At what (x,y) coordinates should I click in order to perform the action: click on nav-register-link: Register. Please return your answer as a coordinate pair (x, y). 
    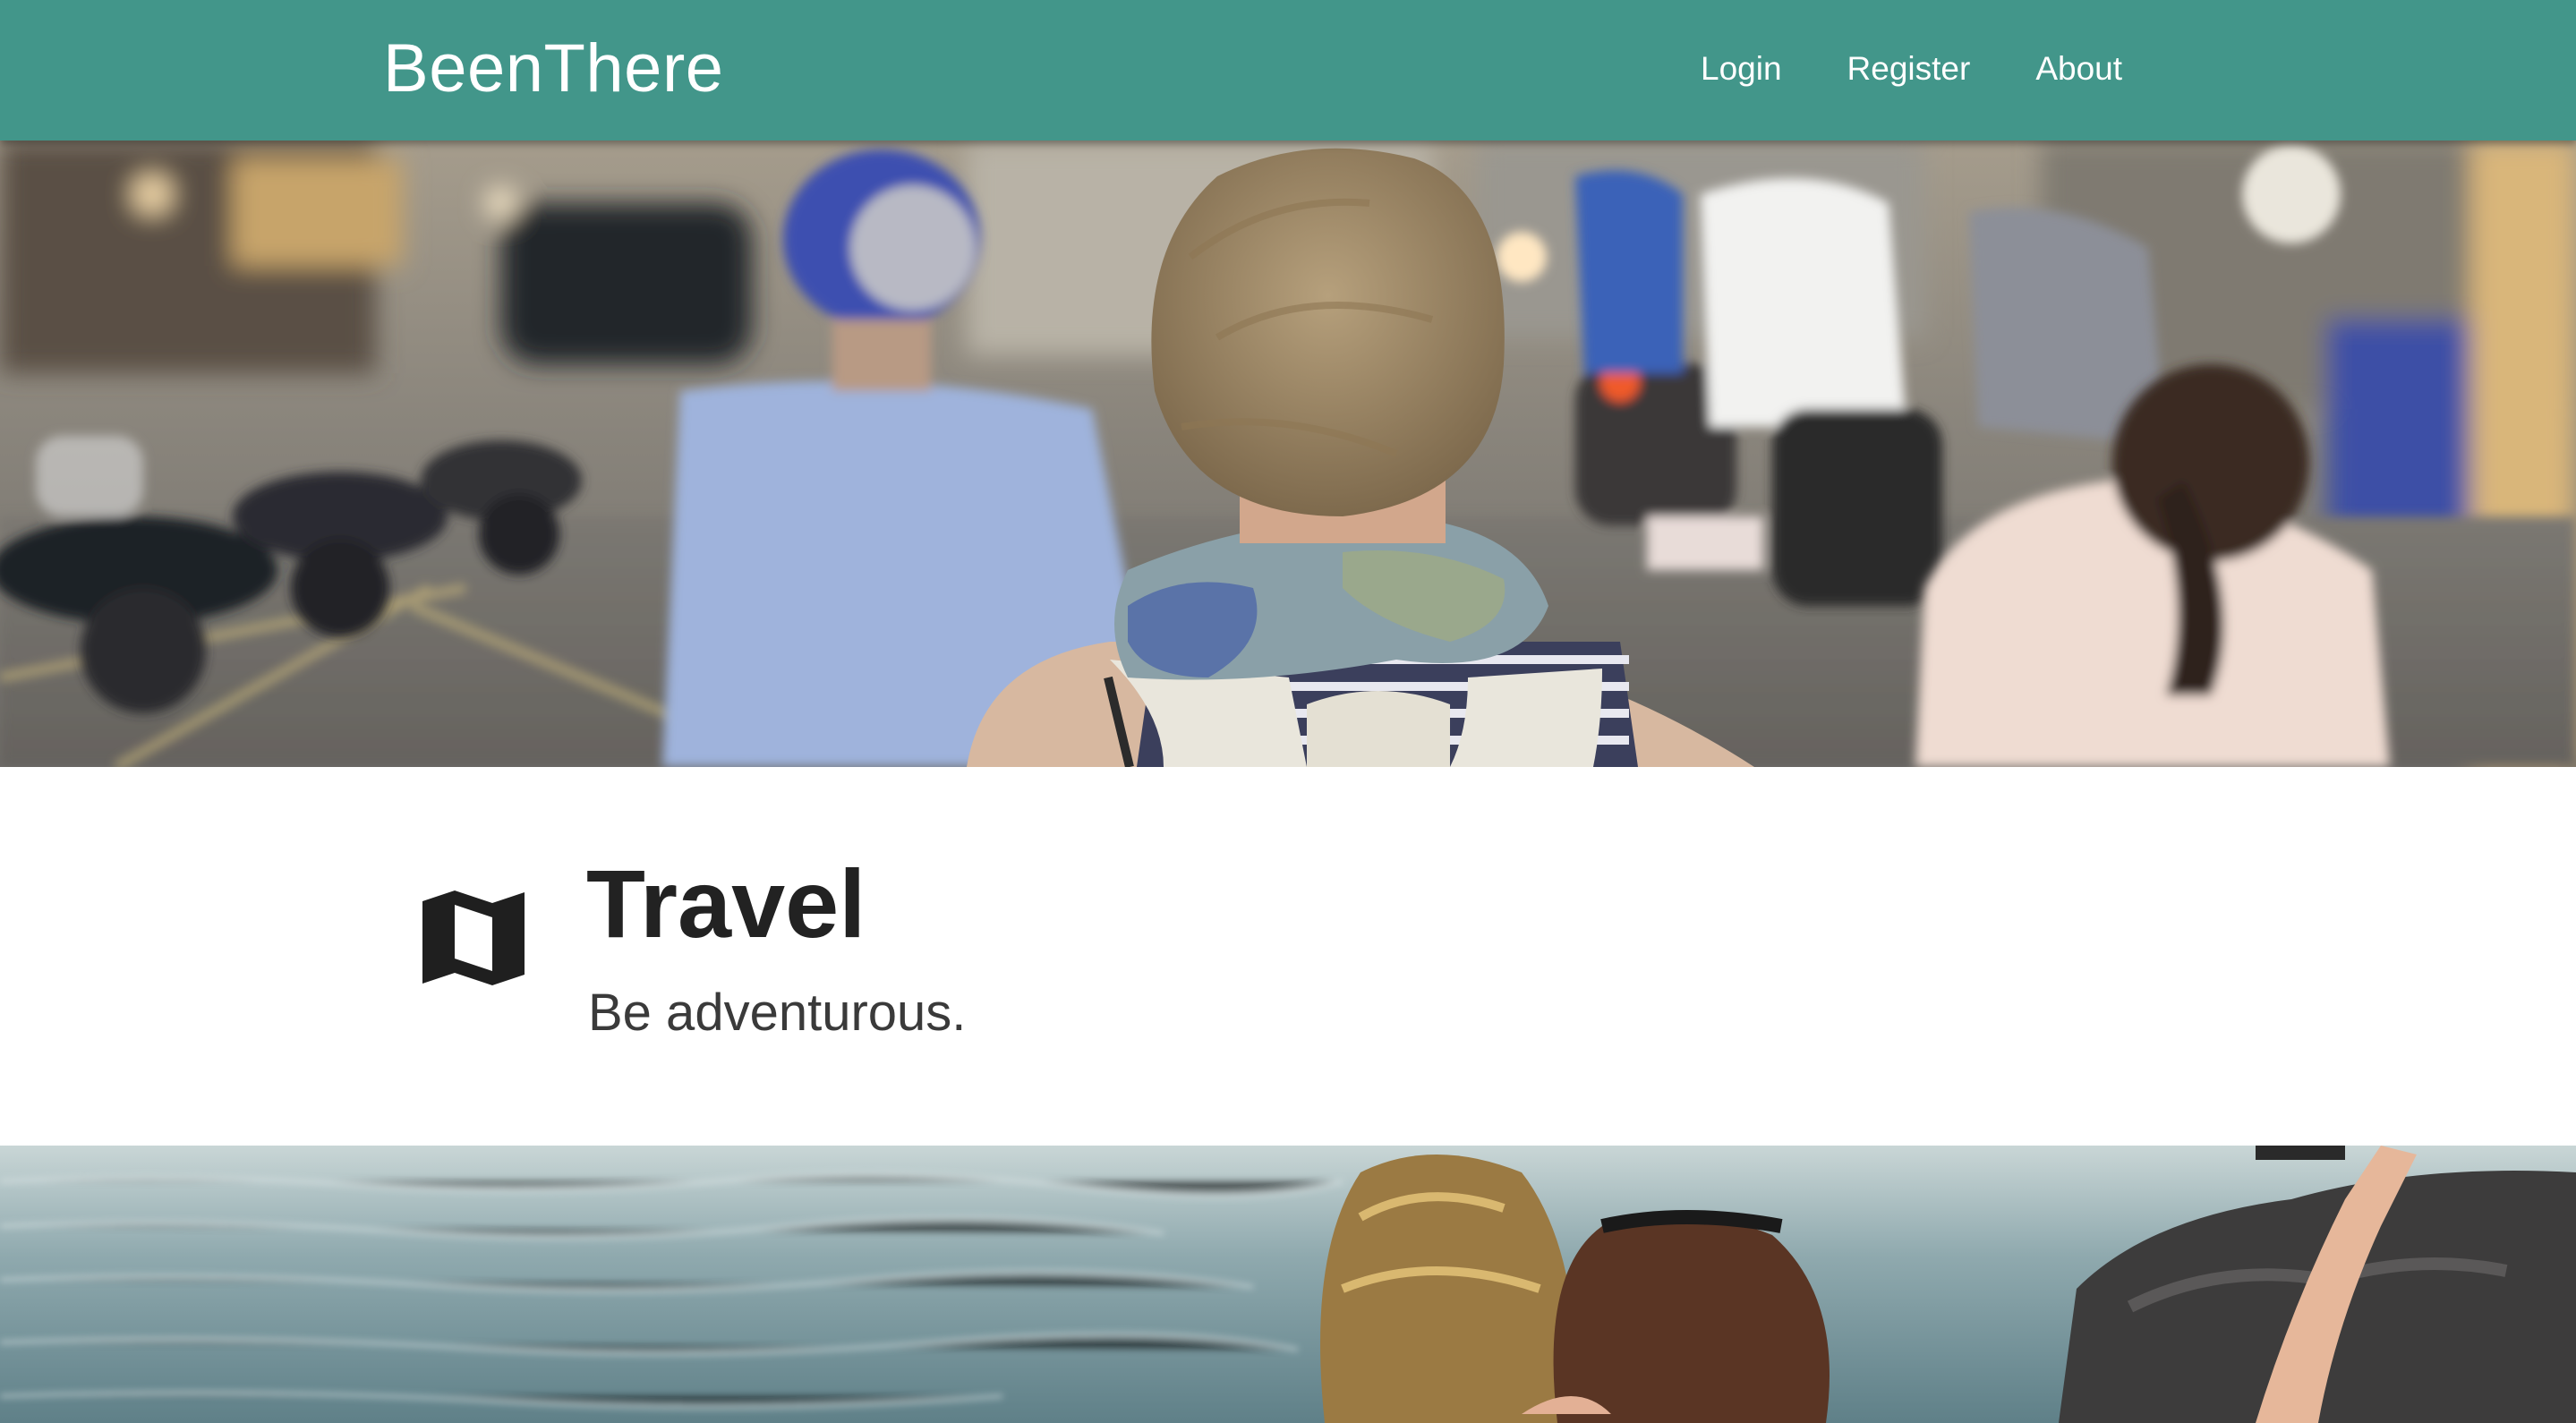
    Looking at the image, I should click on (1909, 69).